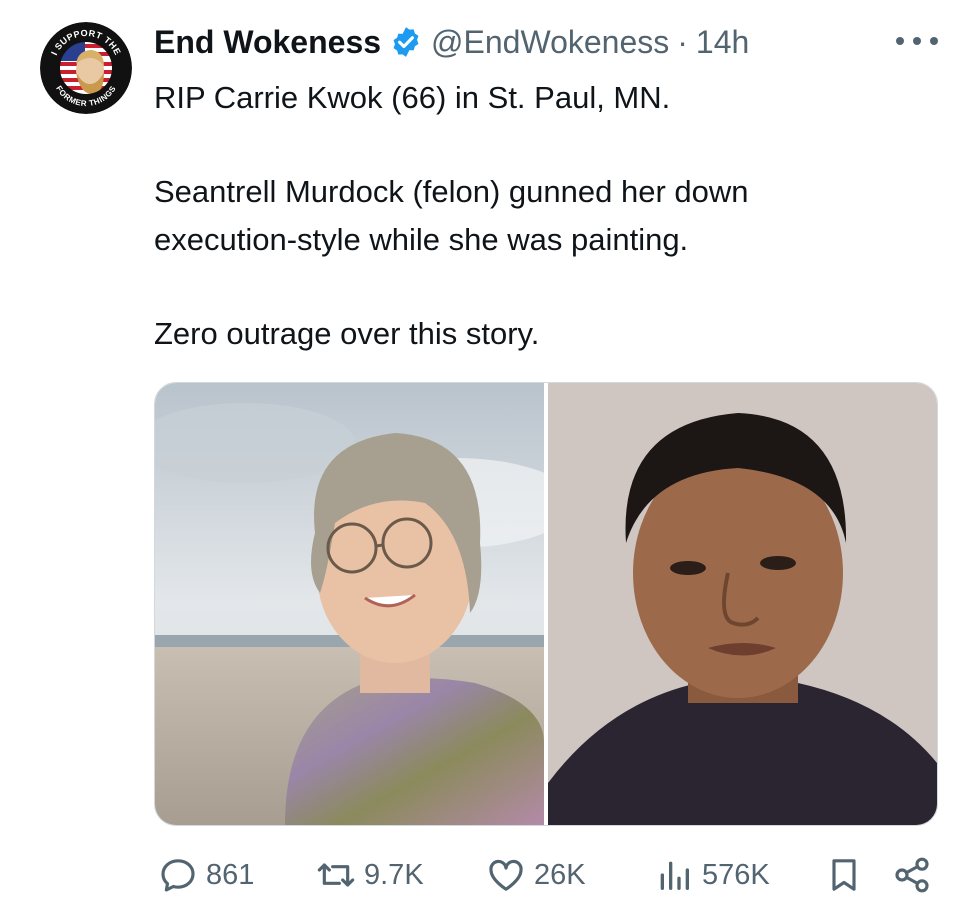  I want to click on reply-count: 861, so click(230, 874).